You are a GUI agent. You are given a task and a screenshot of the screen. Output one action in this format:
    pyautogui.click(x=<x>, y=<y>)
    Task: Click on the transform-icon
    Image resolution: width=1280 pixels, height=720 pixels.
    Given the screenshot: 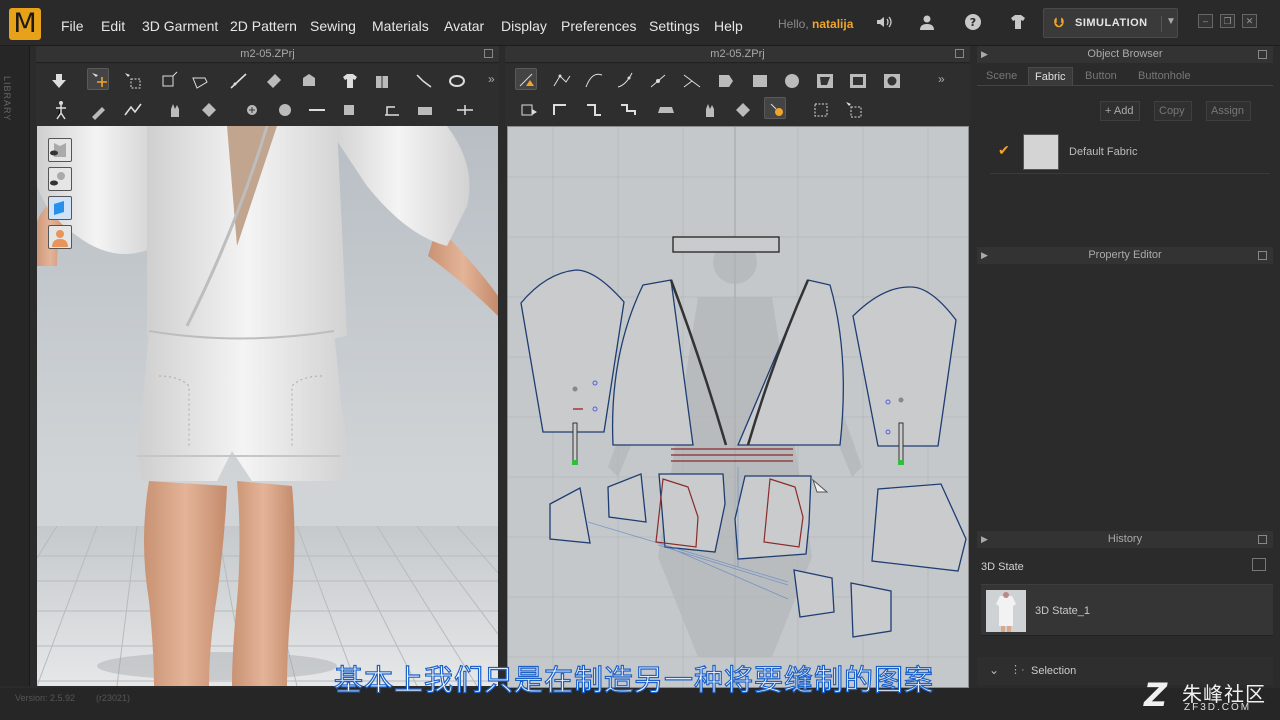 What is the action you would take?
    pyautogui.click(x=168, y=81)
    